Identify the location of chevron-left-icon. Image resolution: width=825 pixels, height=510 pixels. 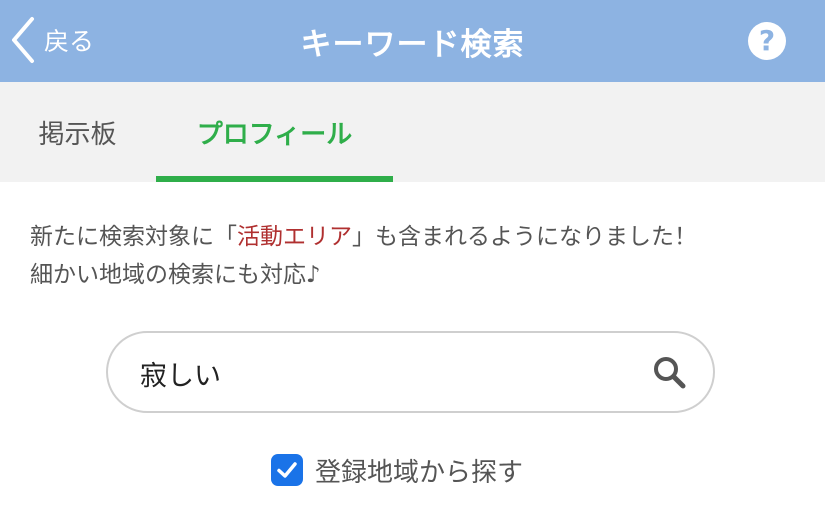
(23, 40).